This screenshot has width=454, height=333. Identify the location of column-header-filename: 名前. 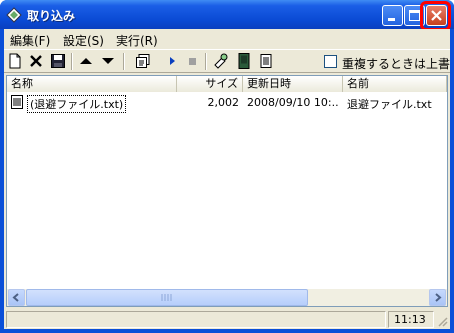
(395, 84).